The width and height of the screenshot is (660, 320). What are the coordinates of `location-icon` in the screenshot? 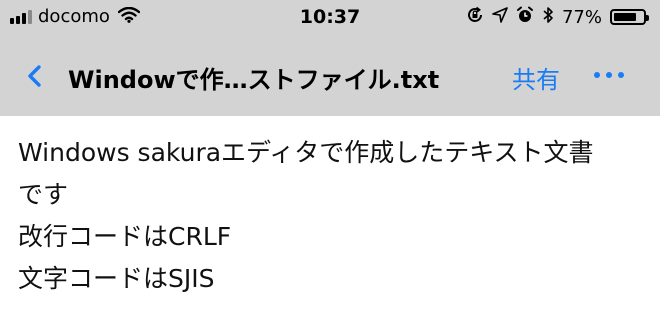 It's located at (500, 17).